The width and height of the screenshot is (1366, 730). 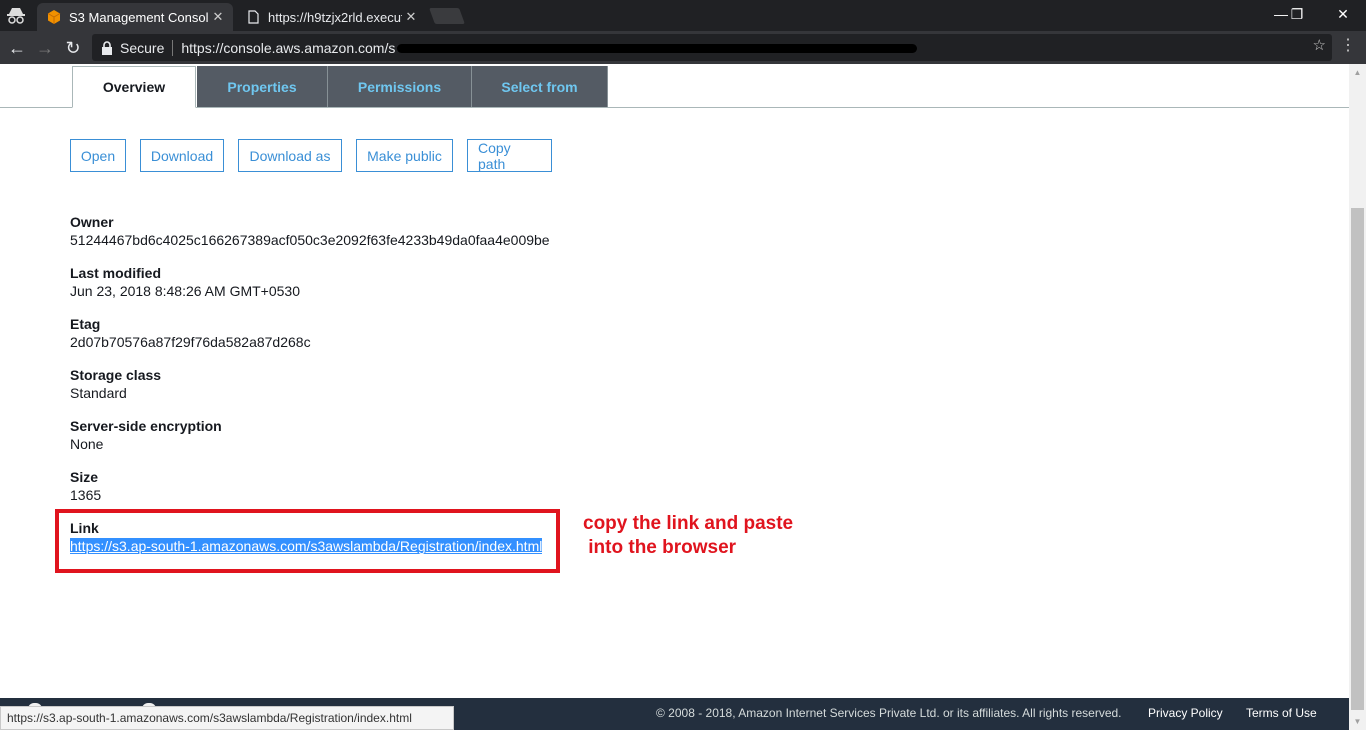 I want to click on aws-cube-icon, so click(x=54, y=17).